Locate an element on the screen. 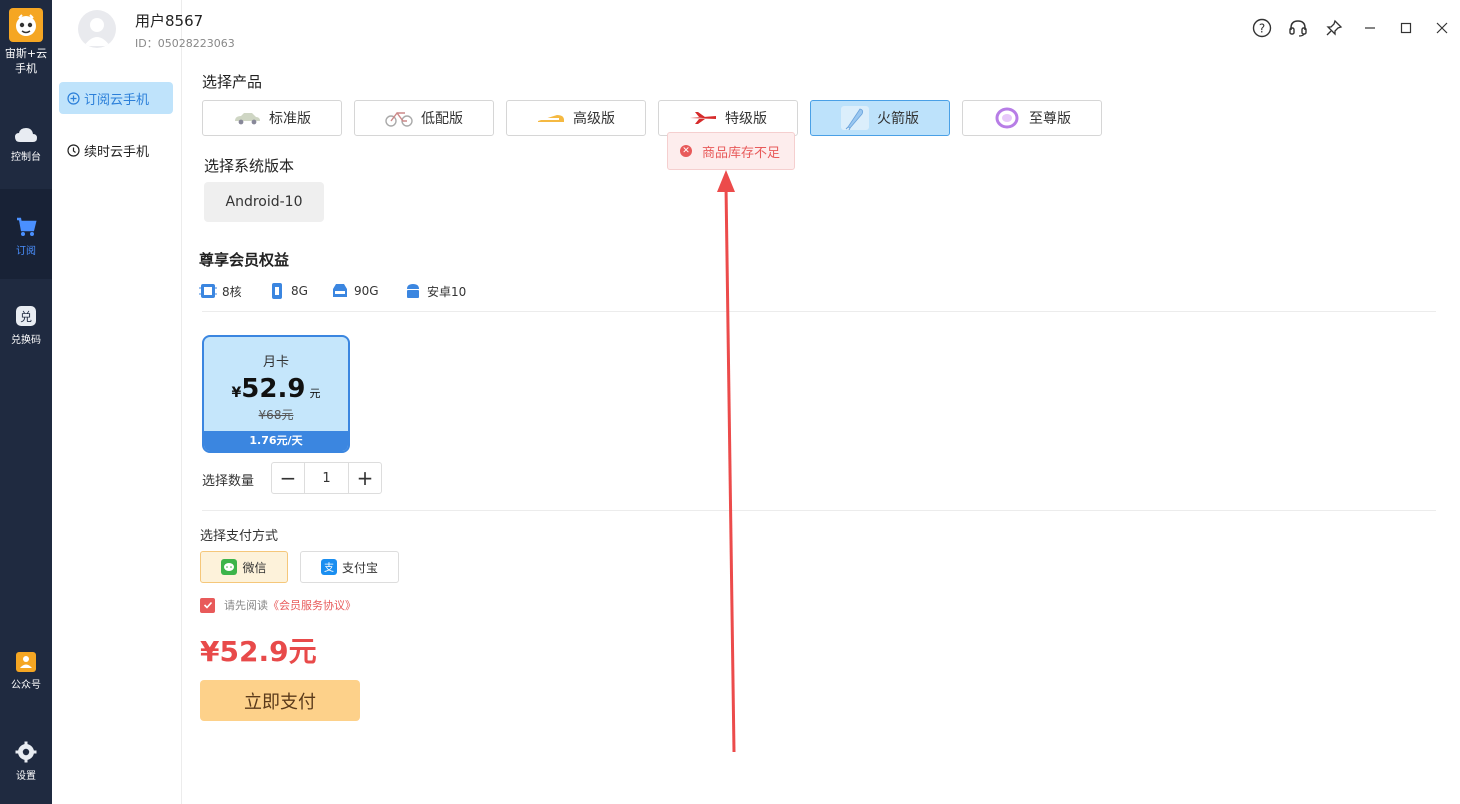 Image resolution: width=1460 pixels, height=804 pixels. minimize-button is located at coordinates (1370, 28).